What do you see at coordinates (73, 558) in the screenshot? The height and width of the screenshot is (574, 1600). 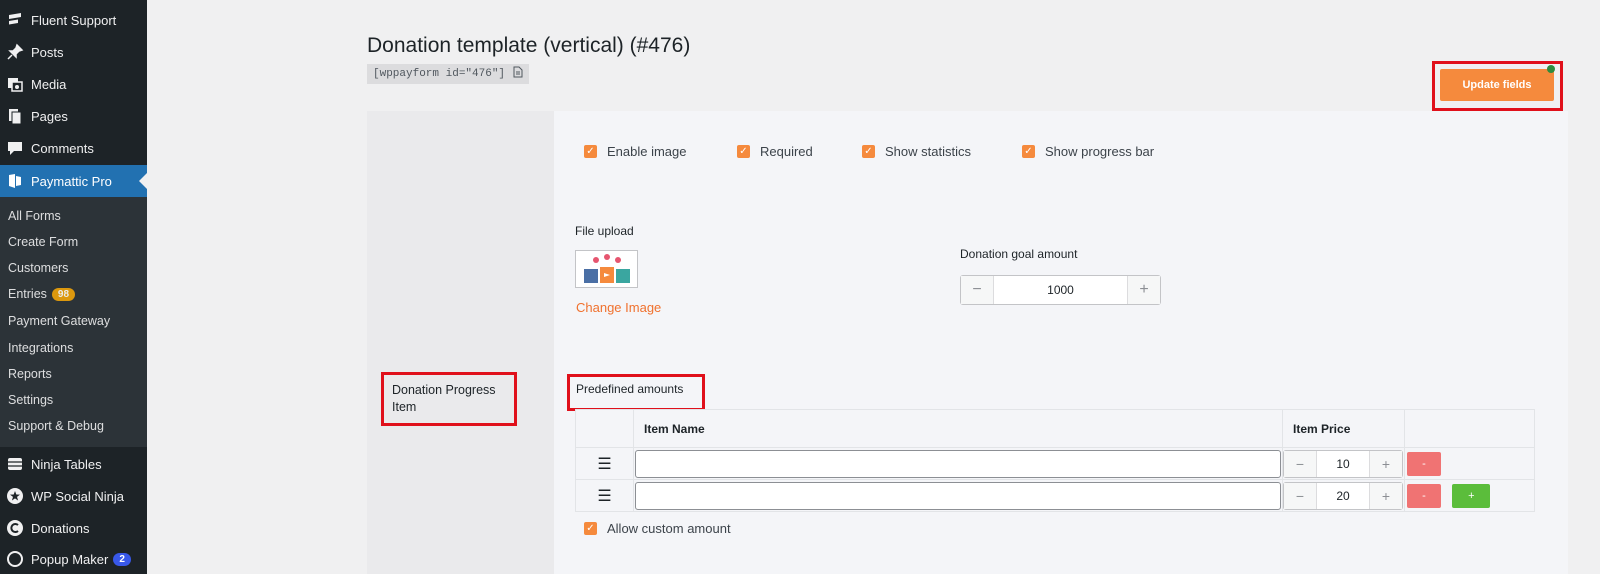 I see `menu-popup-maker: Popup Maker 2` at bounding box center [73, 558].